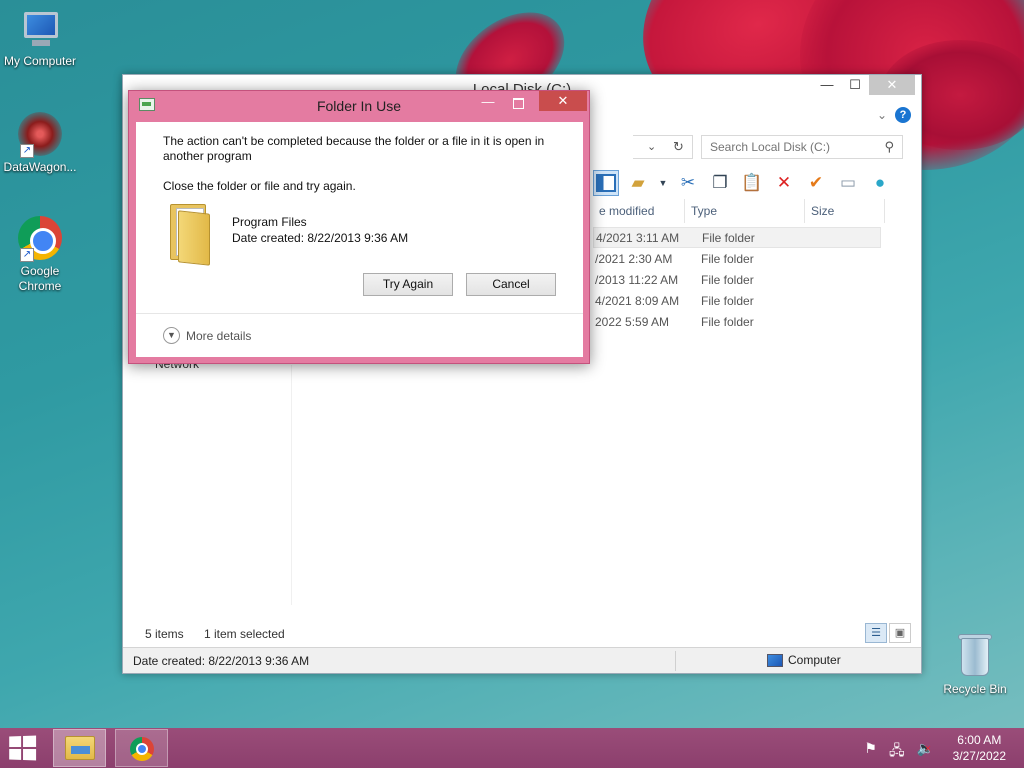 The image size is (1024, 768). I want to click on help-icon: ?, so click(903, 115).